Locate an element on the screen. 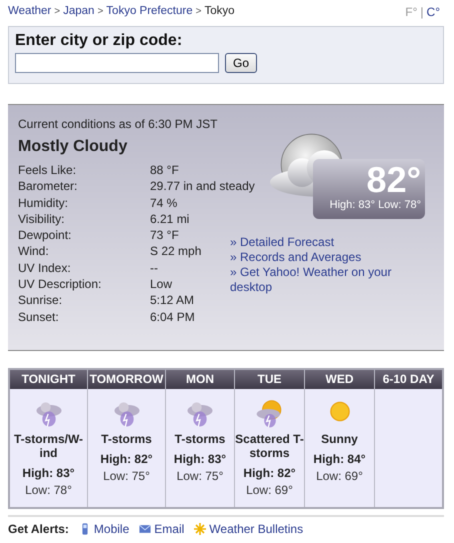  detail-value: S 22 mph is located at coordinates (176, 251).